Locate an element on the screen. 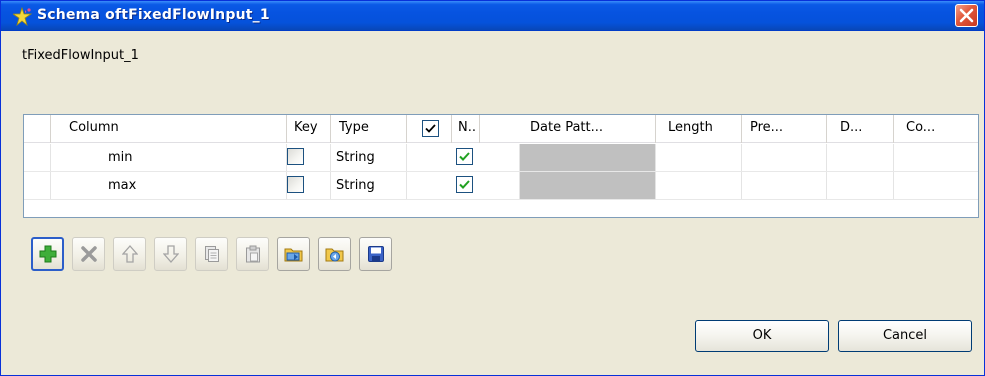 The width and height of the screenshot is (985, 376). column-name-cell: max is located at coordinates (169, 185).